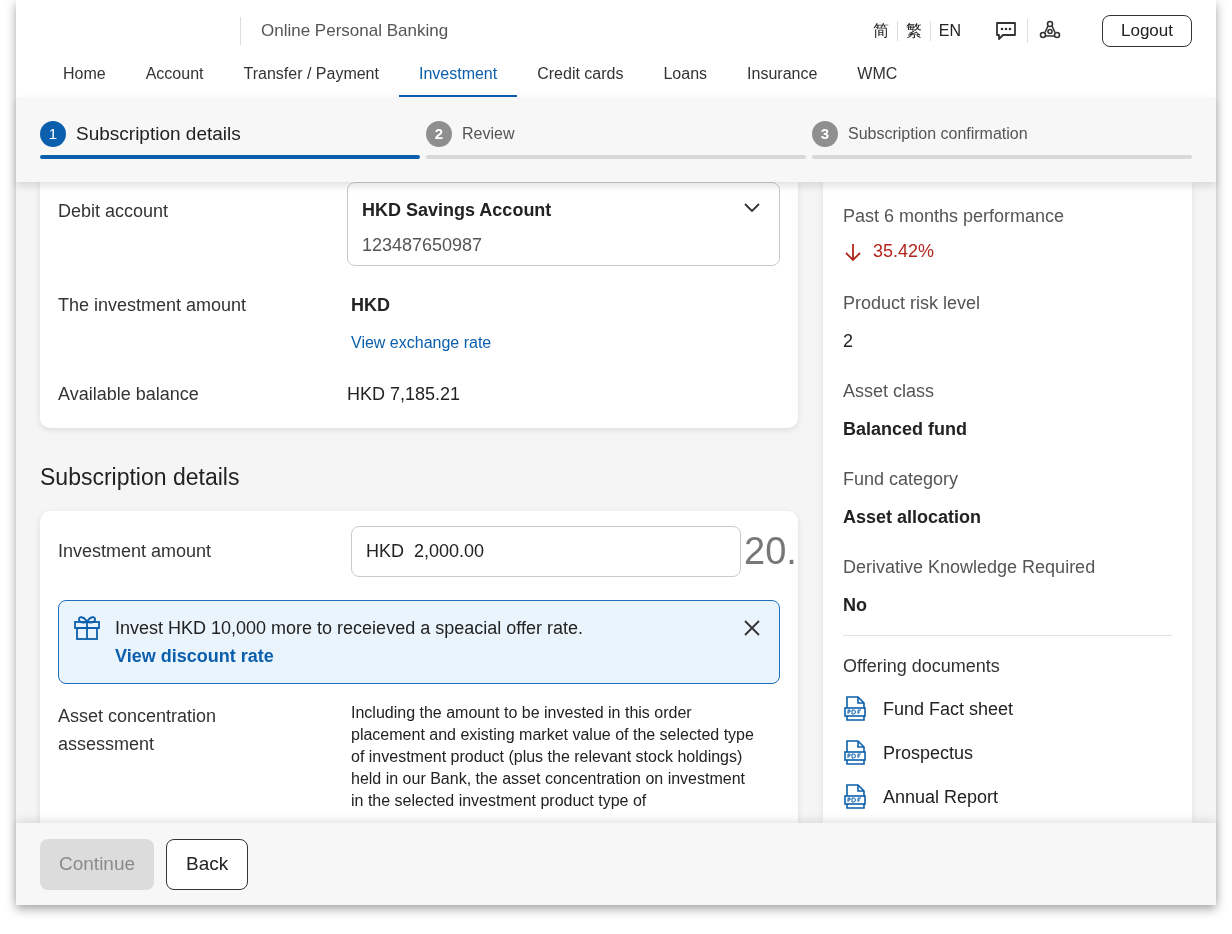 The image size is (1232, 934). Describe the element at coordinates (853, 251) in the screenshot. I see `arrow-down-icon` at that location.